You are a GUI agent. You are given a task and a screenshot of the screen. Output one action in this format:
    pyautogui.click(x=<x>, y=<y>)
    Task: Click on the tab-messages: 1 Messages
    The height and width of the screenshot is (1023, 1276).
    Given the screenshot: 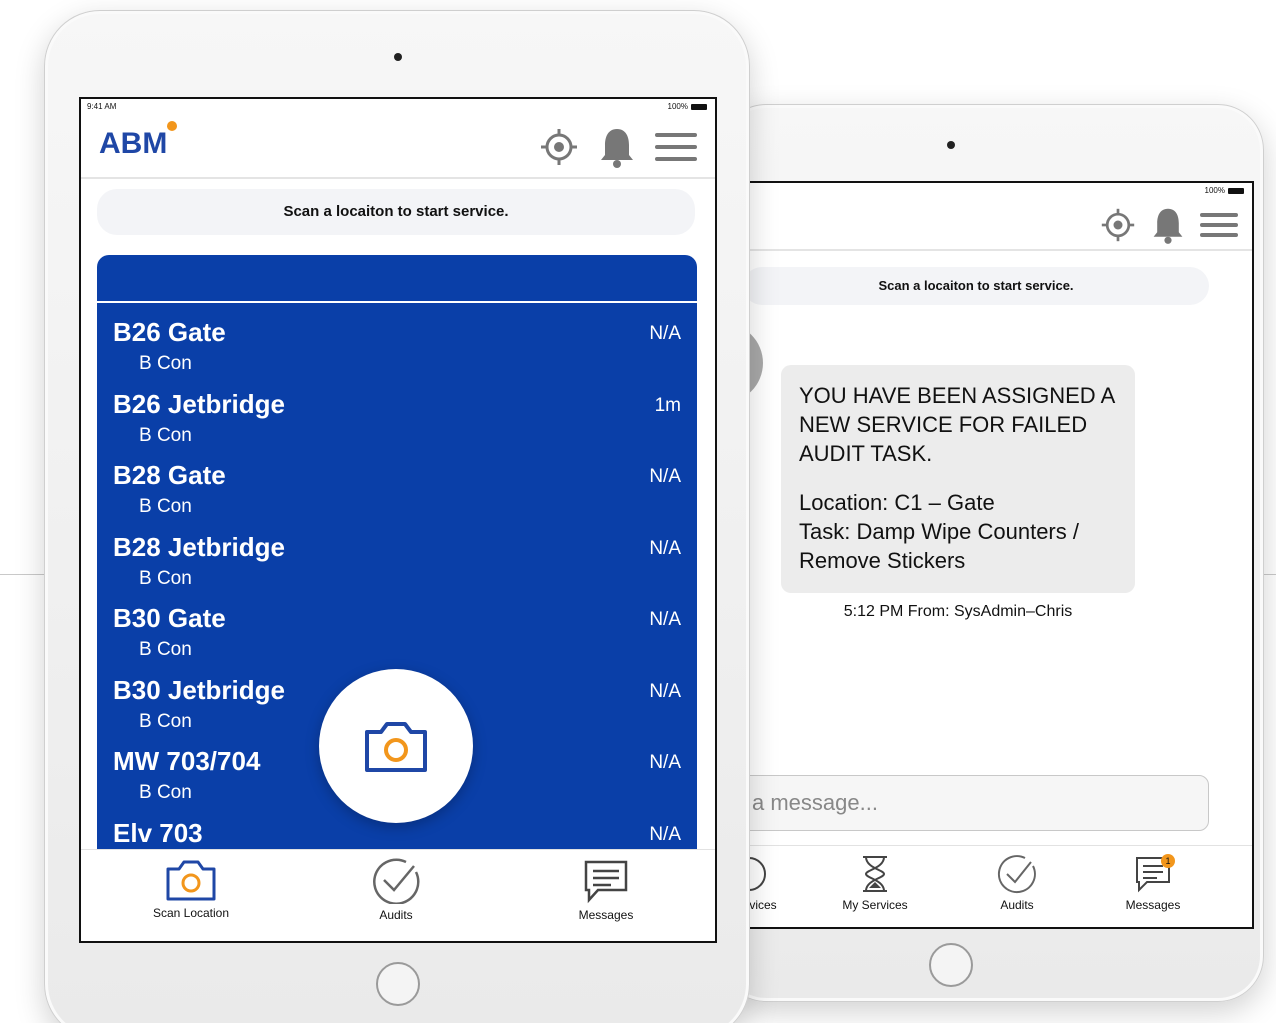 What is the action you would take?
    pyautogui.click(x=1153, y=883)
    